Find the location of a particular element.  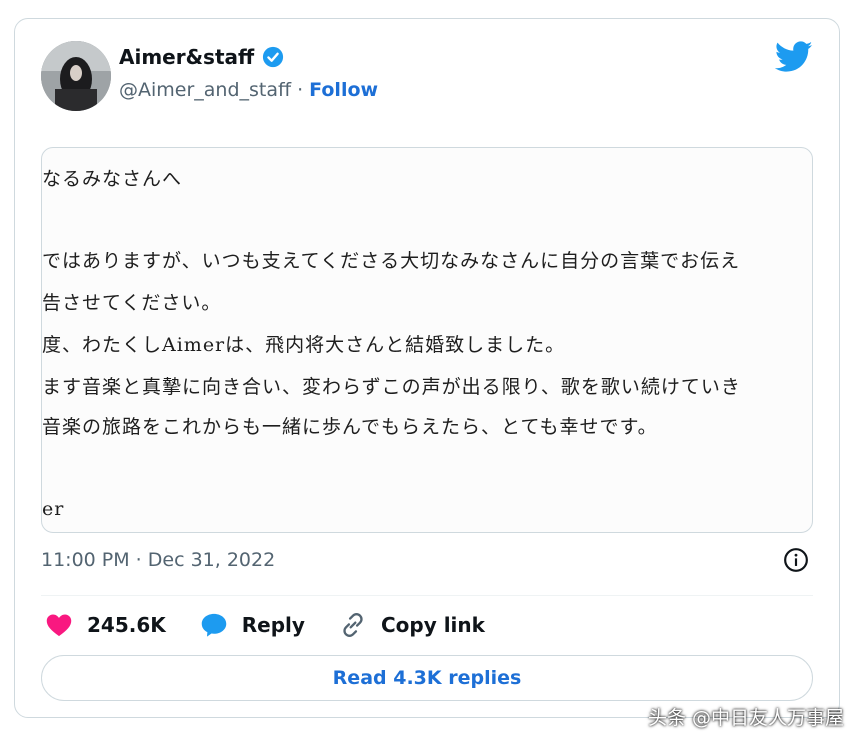

follow-button: Follow is located at coordinates (343, 90).